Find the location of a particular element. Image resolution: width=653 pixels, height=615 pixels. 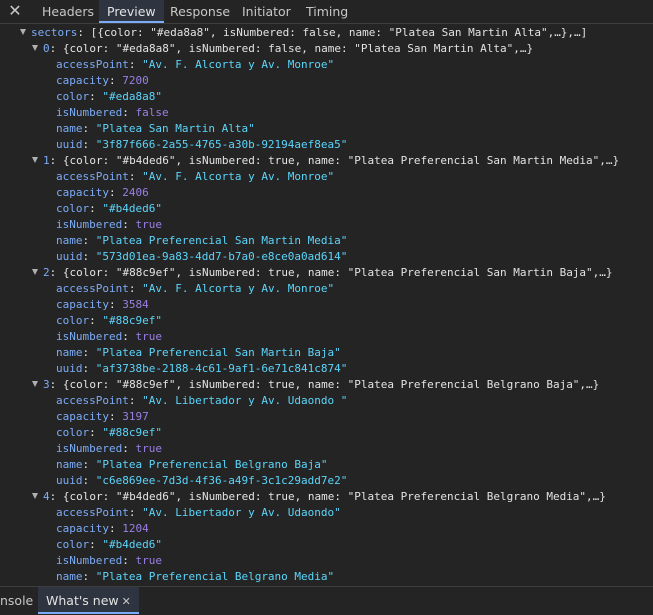

tab-console: nsole is located at coordinates (16, 600).